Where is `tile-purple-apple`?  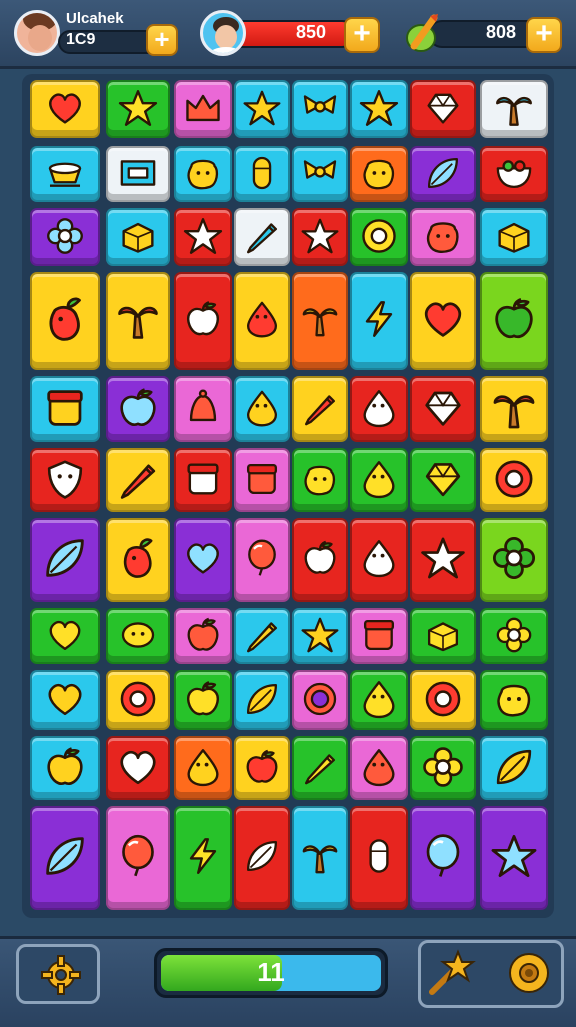 tile-purple-apple is located at coordinates (138, 409).